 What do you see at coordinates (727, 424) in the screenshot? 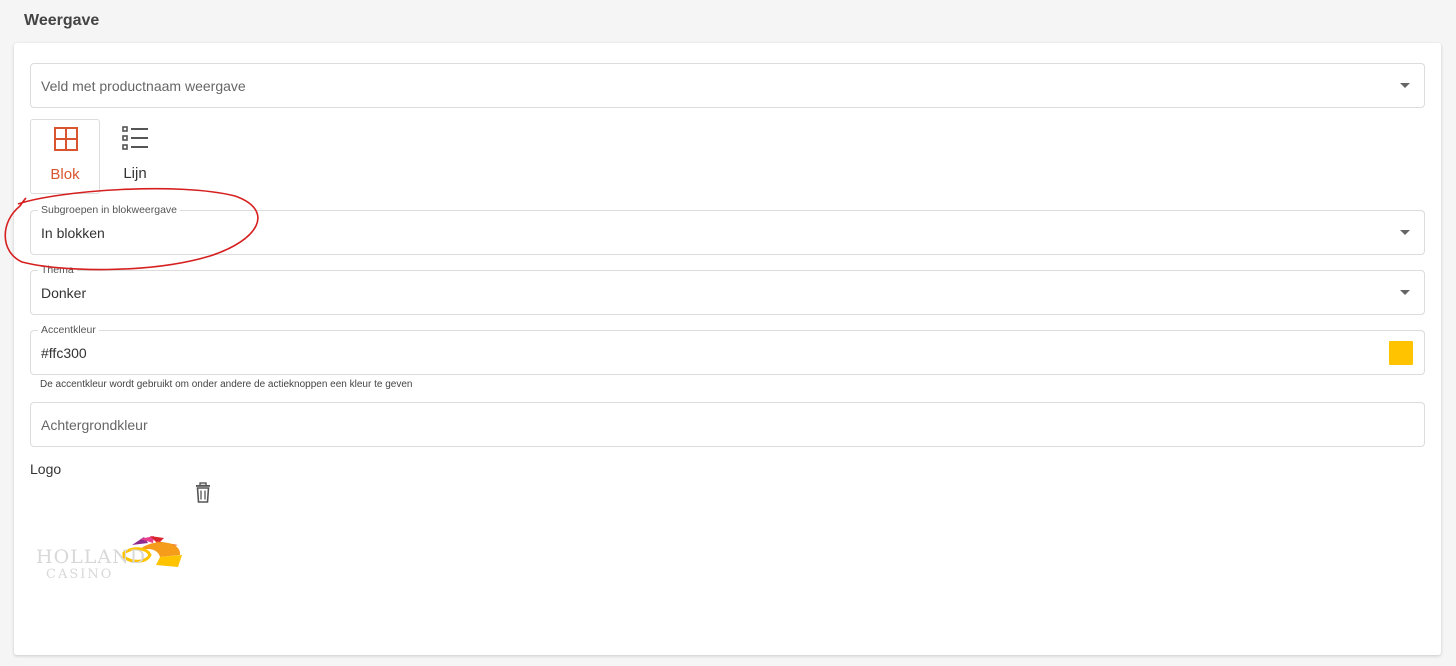
I see `background-color-field: Achtergrondkleur` at bounding box center [727, 424].